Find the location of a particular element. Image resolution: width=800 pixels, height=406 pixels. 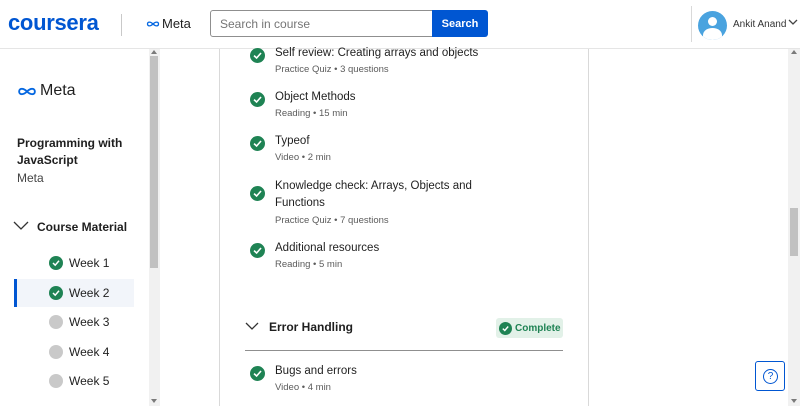

user-name: Ankit Anand is located at coordinates (759, 24).